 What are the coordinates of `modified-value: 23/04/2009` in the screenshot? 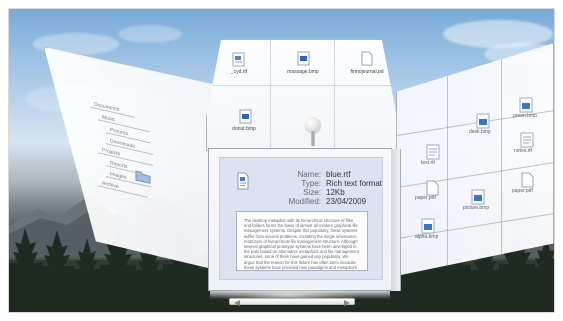 It's located at (346, 201).